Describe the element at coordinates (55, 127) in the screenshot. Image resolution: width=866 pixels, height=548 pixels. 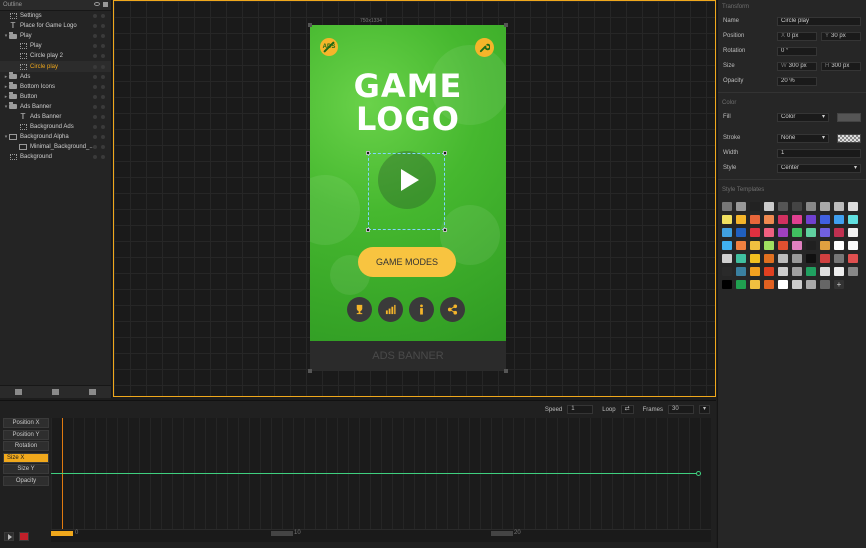
I see `outline-item: Background Ads` at that location.